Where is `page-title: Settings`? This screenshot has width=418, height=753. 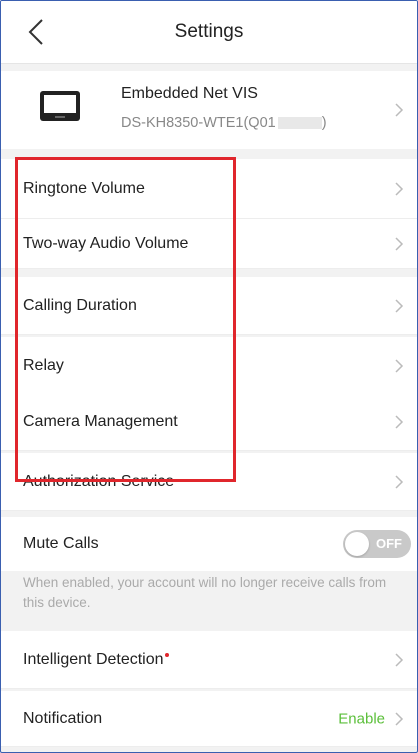
page-title: Settings is located at coordinates (209, 31).